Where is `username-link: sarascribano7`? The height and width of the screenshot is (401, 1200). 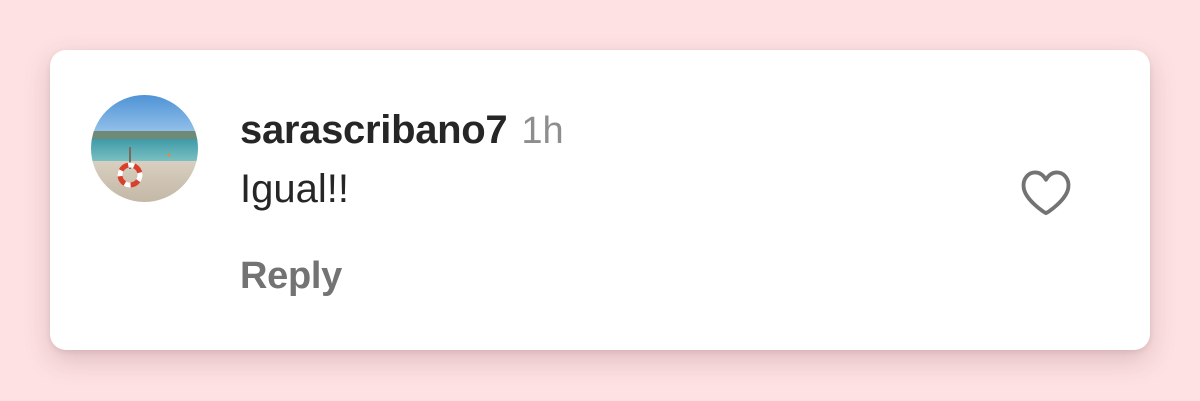
username-link: sarascribano7 is located at coordinates (374, 130).